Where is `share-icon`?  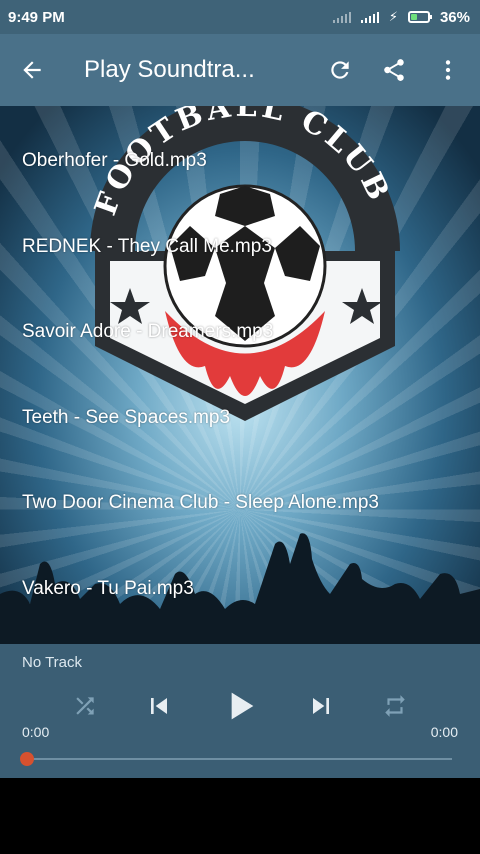 share-icon is located at coordinates (394, 70).